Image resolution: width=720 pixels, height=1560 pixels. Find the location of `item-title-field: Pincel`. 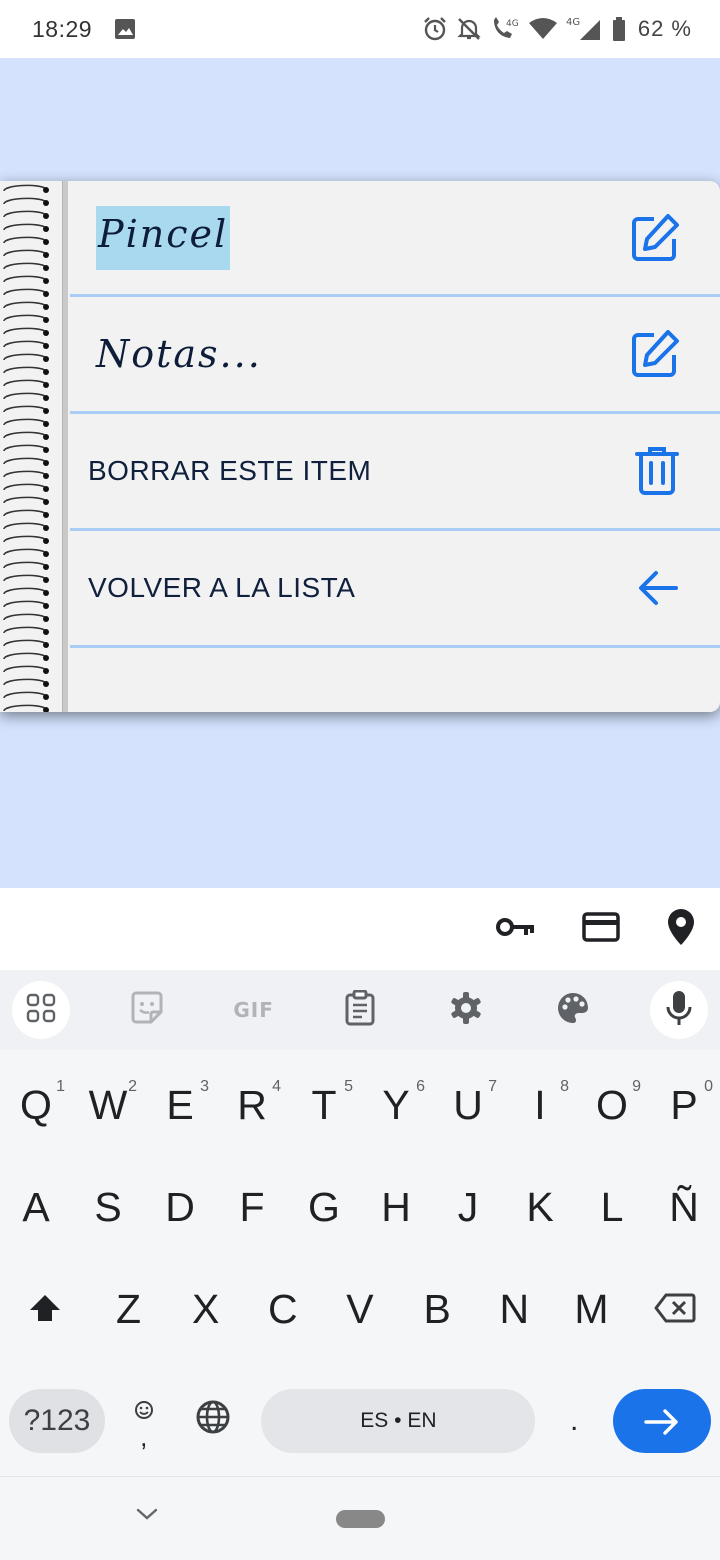

item-title-field: Pincel is located at coordinates (163, 237).